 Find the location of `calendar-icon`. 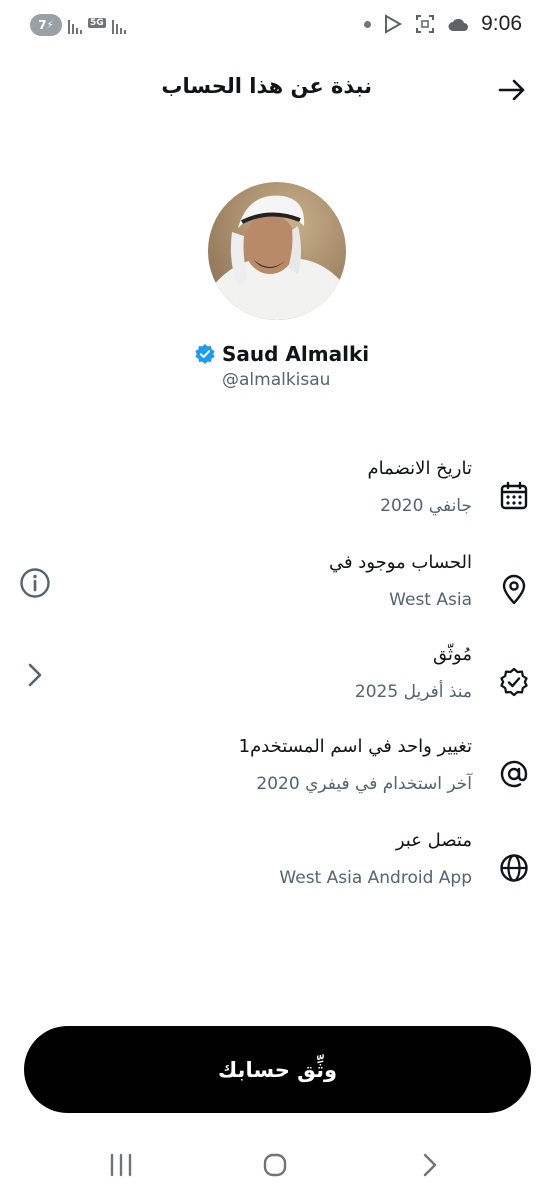

calendar-icon is located at coordinates (514, 495).